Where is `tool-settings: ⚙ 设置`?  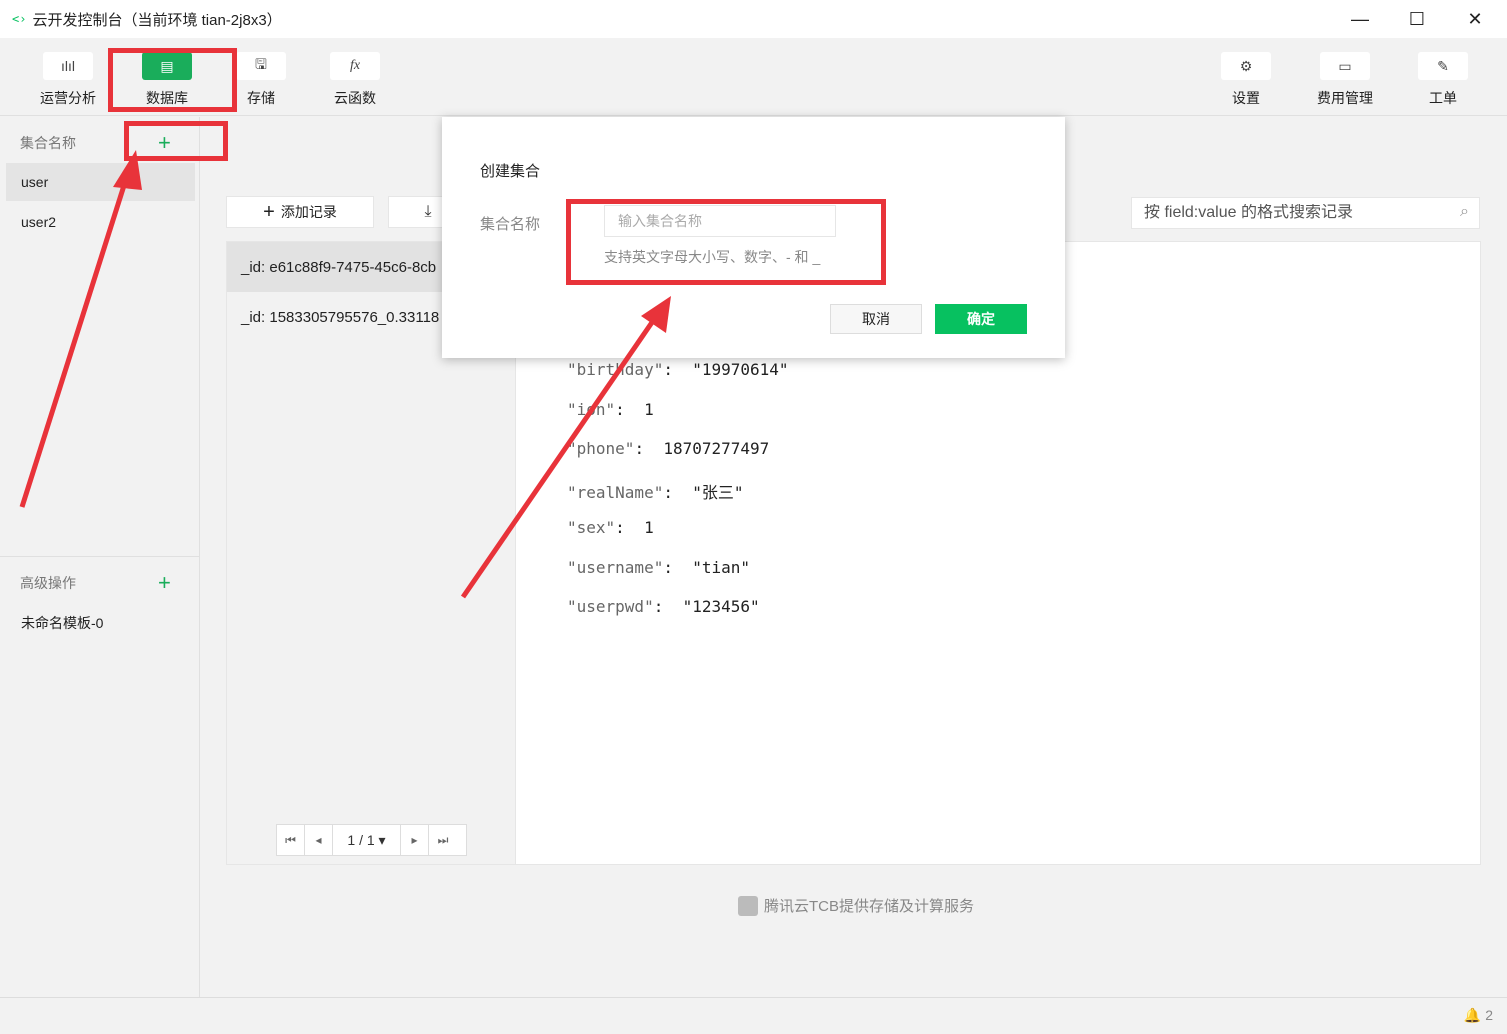 tool-settings: ⚙ 设置 is located at coordinates (1246, 80).